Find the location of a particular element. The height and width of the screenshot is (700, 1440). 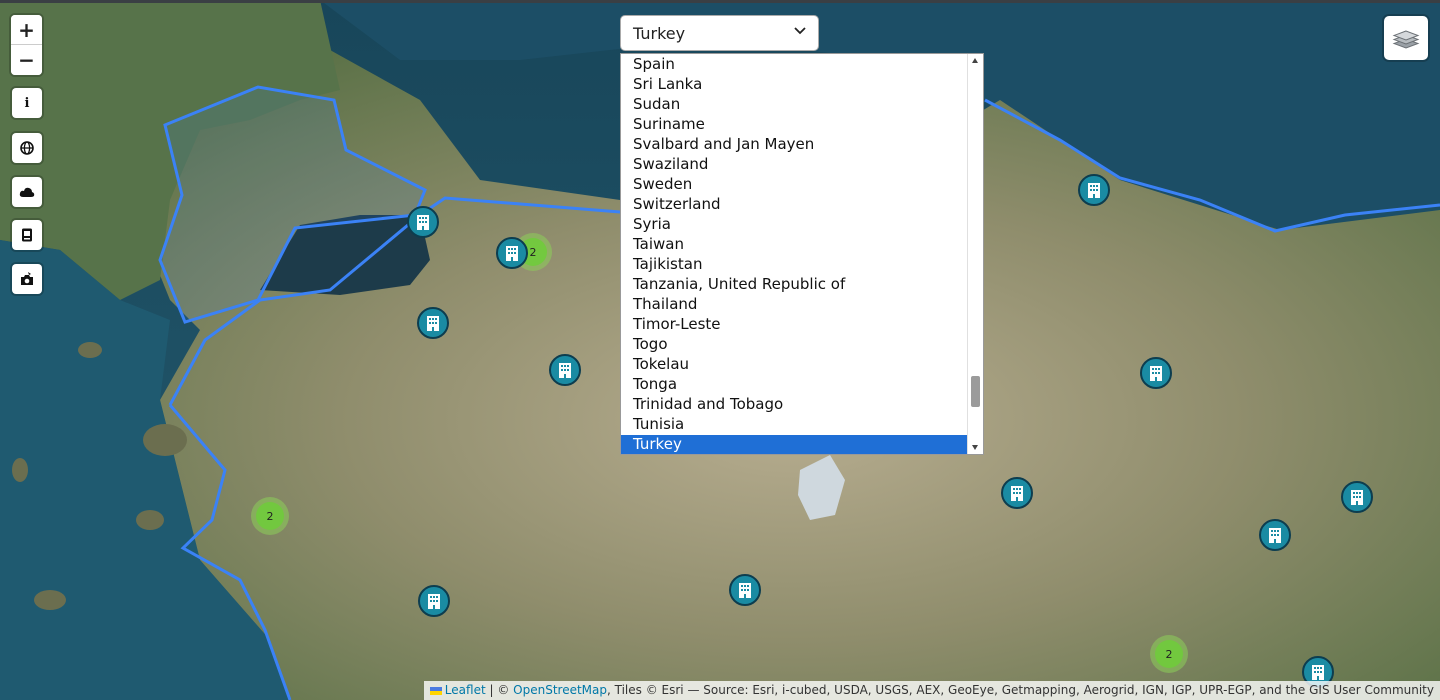

info-button: i is located at coordinates (27, 103).